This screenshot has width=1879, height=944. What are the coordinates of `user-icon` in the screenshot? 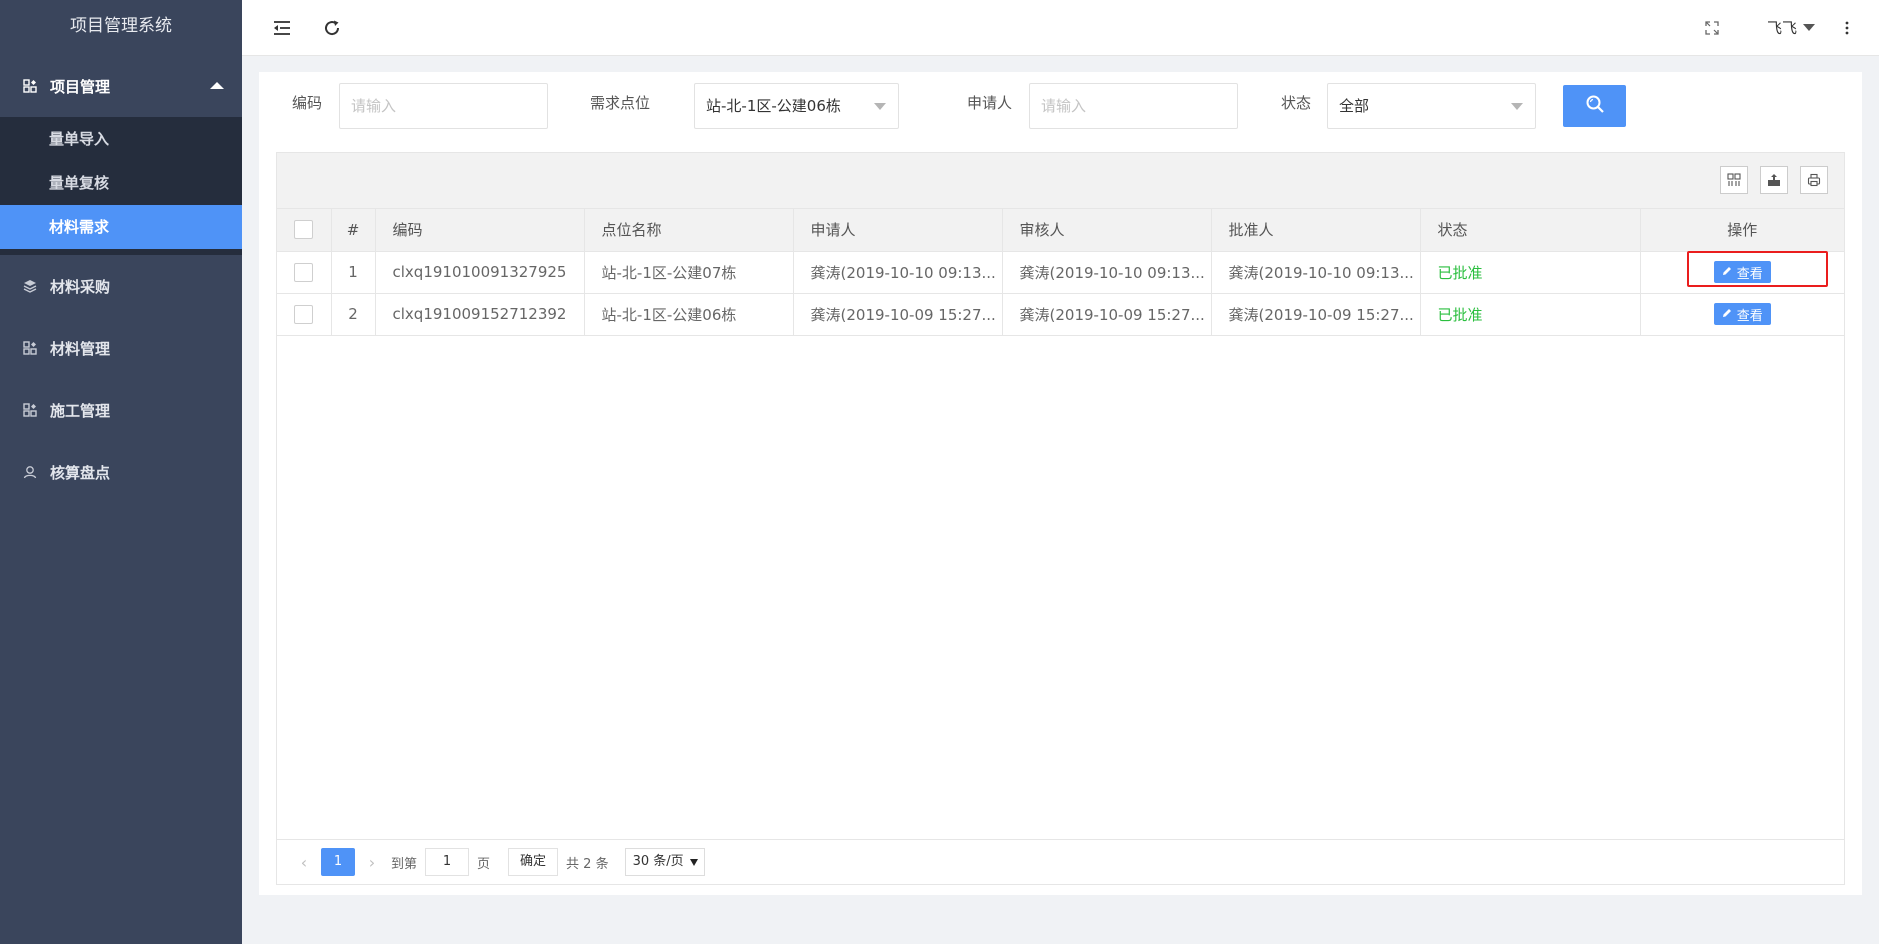 It's located at (30, 472).